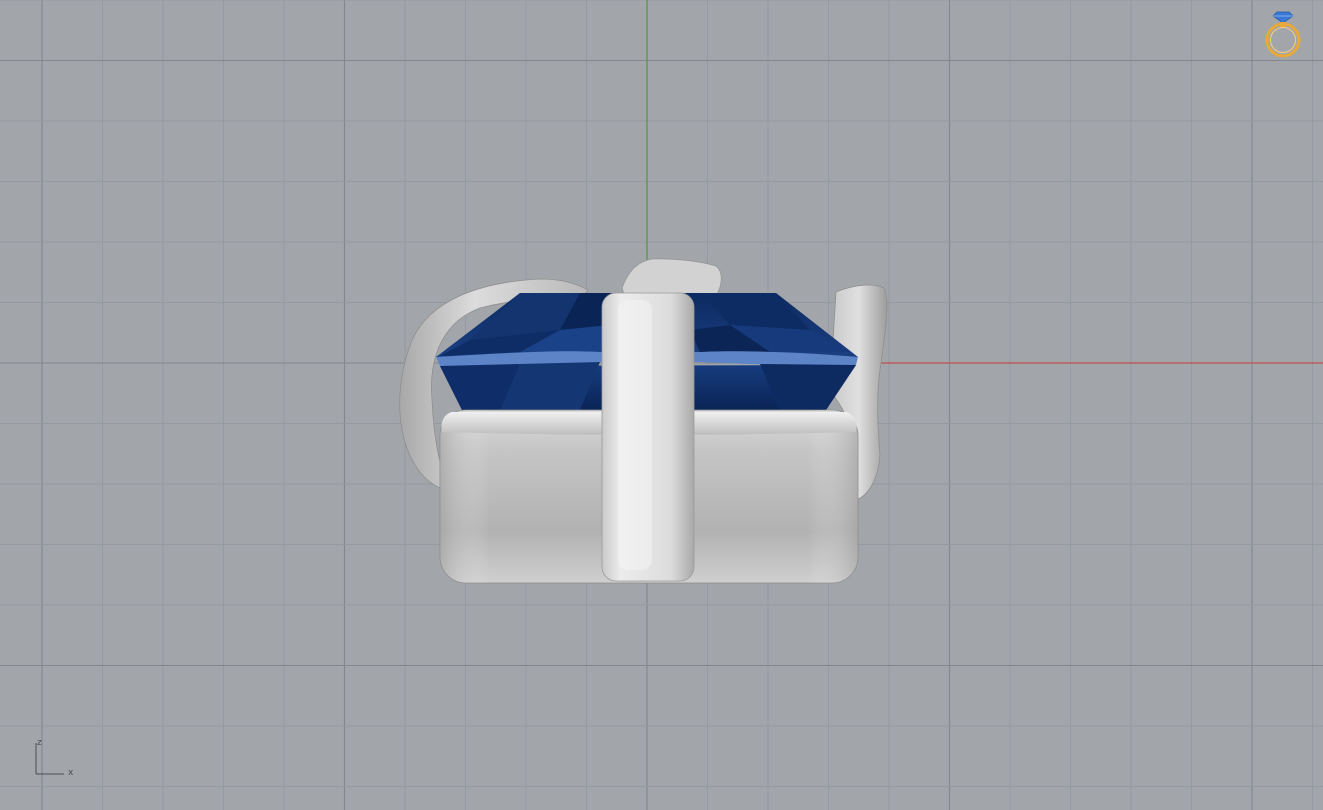 Image resolution: width=1323 pixels, height=810 pixels. What do you see at coordinates (635, 435) in the screenshot?
I see `ring-prong-front-highlight` at bounding box center [635, 435].